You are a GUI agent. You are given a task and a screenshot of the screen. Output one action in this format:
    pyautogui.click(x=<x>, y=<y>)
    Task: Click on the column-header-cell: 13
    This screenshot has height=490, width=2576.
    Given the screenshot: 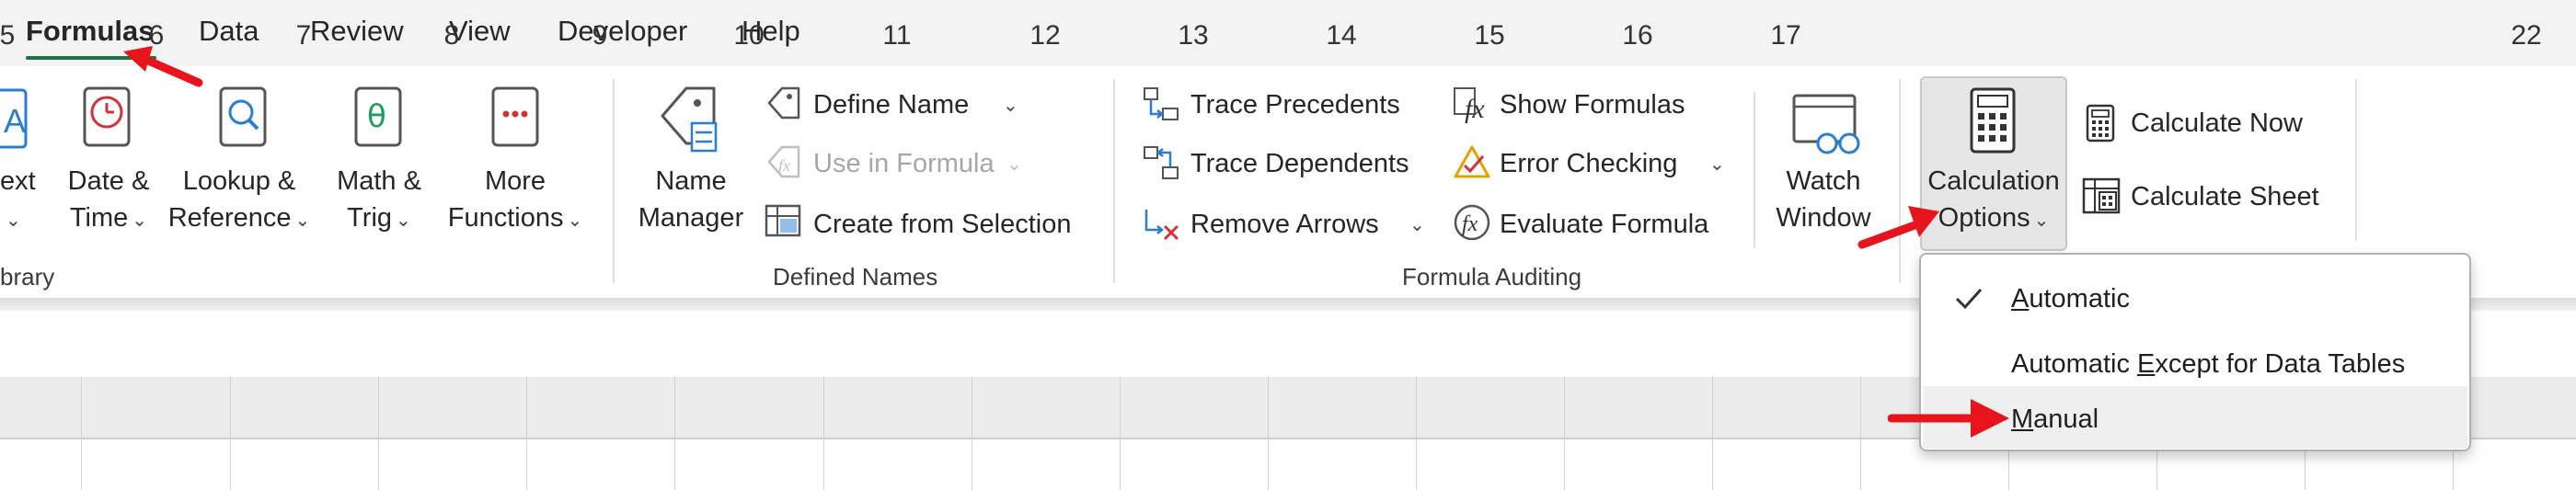 What is the action you would take?
    pyautogui.click(x=1193, y=35)
    